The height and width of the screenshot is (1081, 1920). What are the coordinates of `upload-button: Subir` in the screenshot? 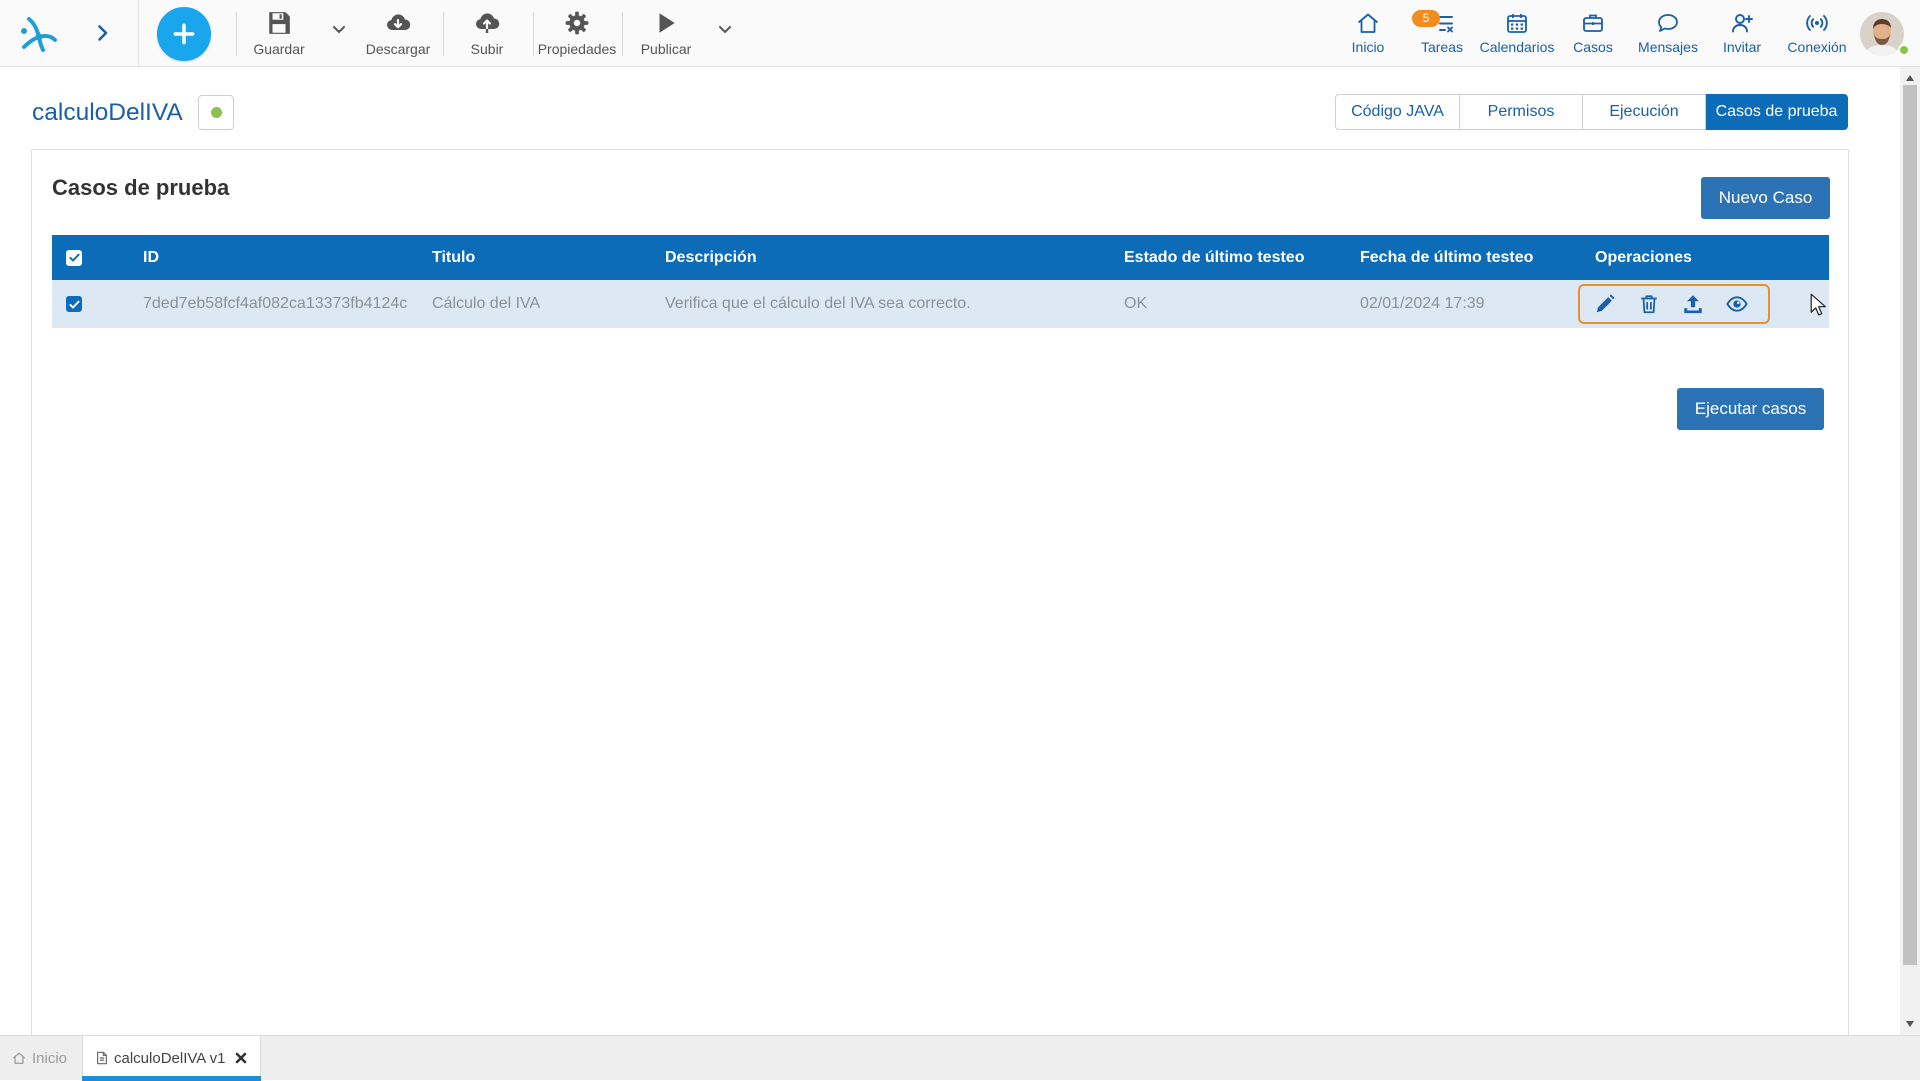 It's located at (487, 33).